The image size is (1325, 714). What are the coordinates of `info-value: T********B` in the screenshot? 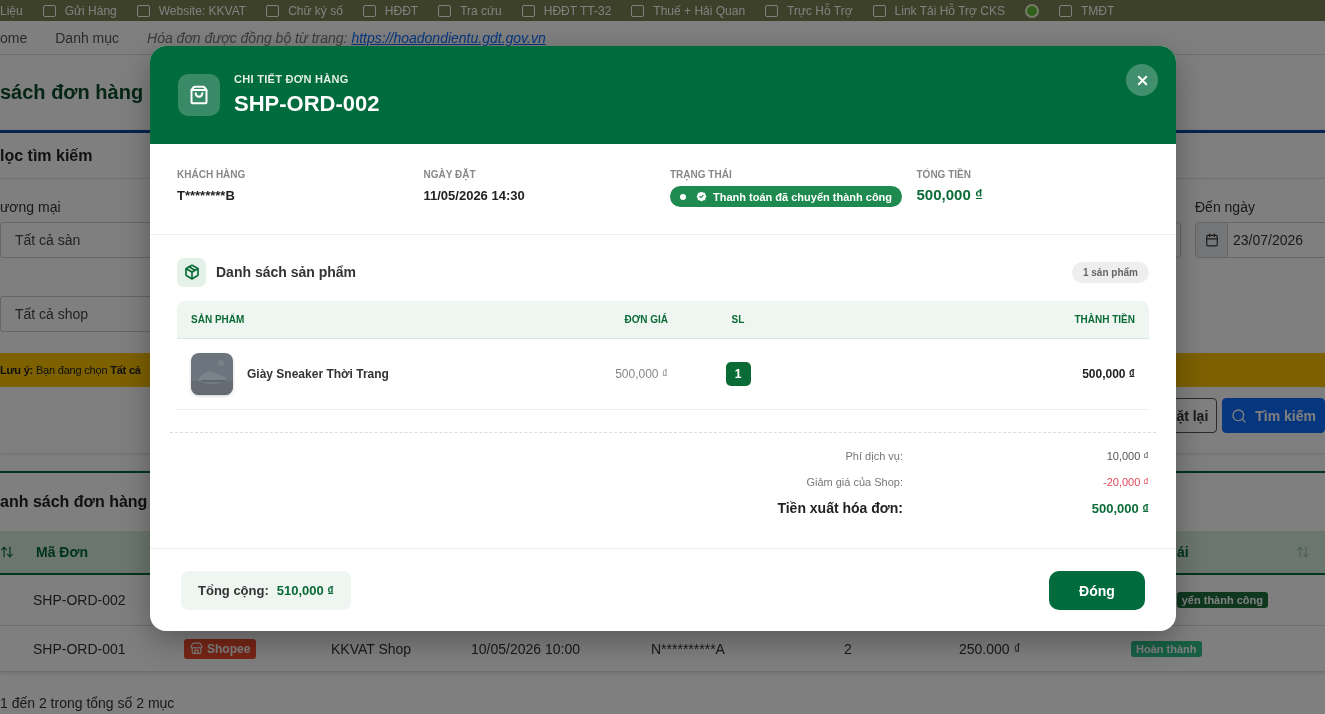 It's located at (206, 195).